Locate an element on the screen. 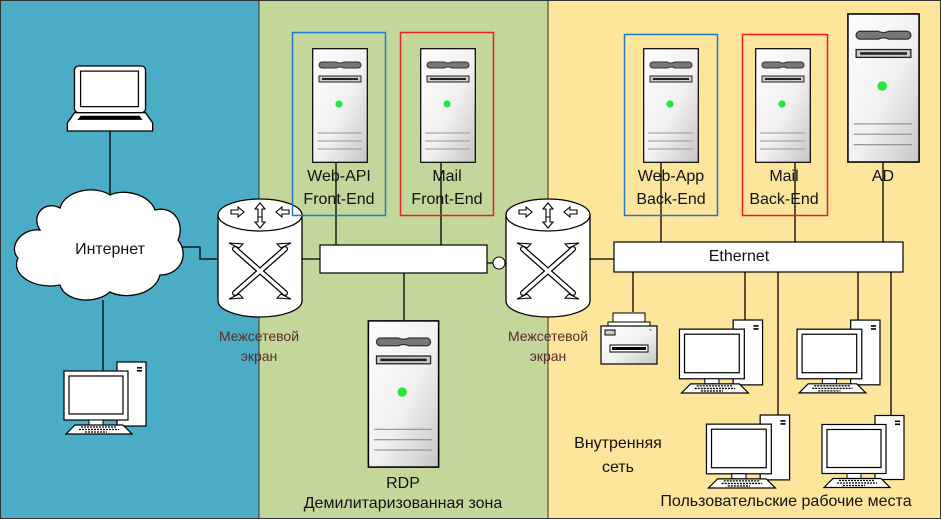 Image resolution: width=941 pixels, height=519 pixels. ad-label: AD is located at coordinates (883, 176).